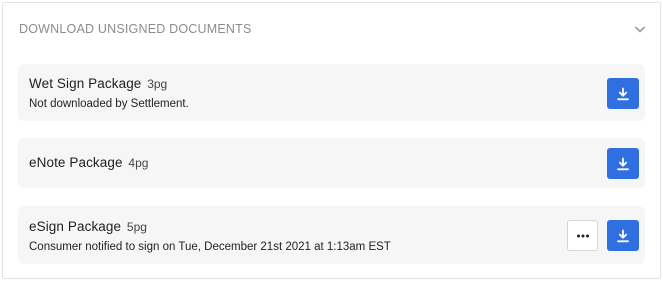 Image resolution: width=663 pixels, height=281 pixels. What do you see at coordinates (157, 84) in the screenshot?
I see `document-page-count: 3pg` at bounding box center [157, 84].